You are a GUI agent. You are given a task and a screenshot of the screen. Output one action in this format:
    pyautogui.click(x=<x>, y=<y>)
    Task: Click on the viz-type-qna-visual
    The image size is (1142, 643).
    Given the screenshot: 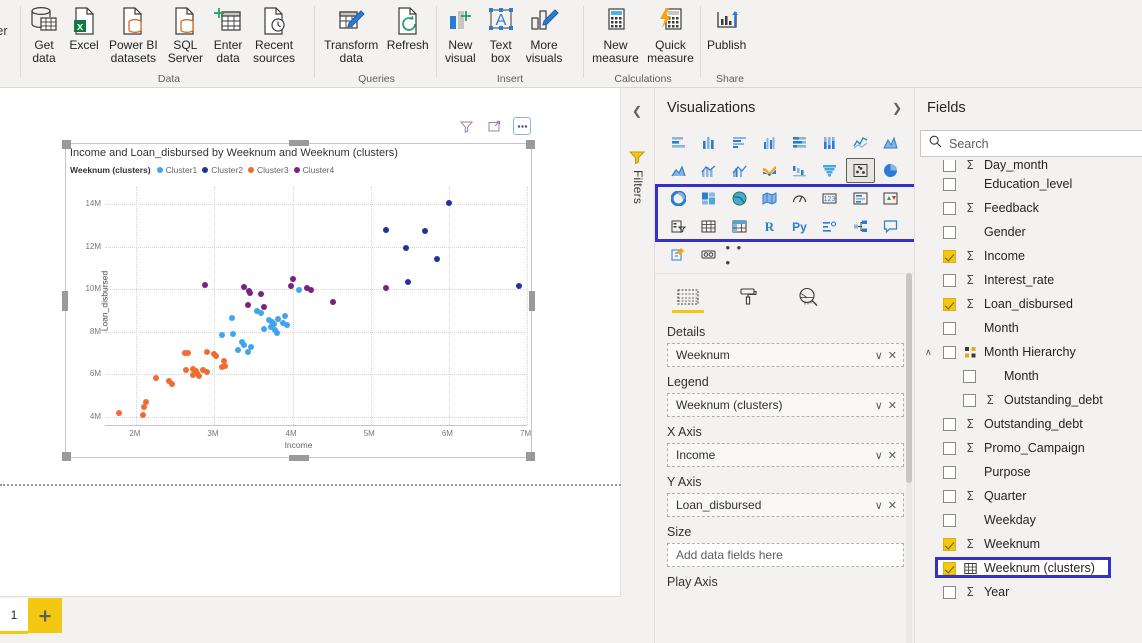 What is the action you would take?
    pyautogui.click(x=890, y=226)
    